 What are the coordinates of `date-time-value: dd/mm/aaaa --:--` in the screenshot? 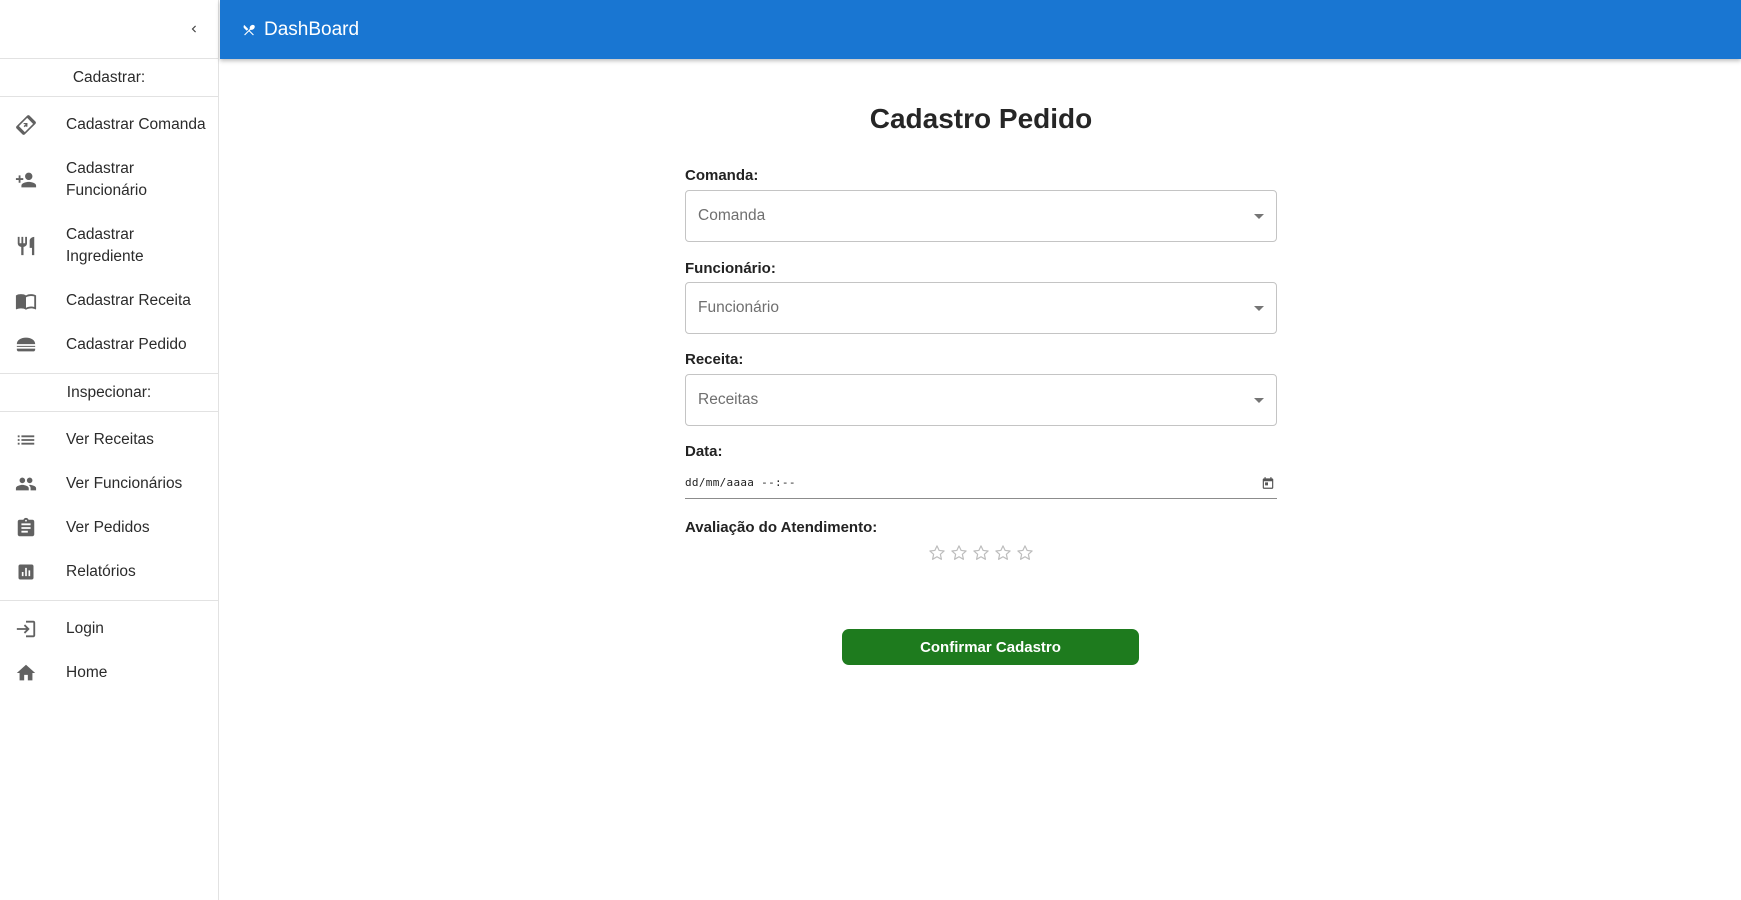 It's located at (740, 482).